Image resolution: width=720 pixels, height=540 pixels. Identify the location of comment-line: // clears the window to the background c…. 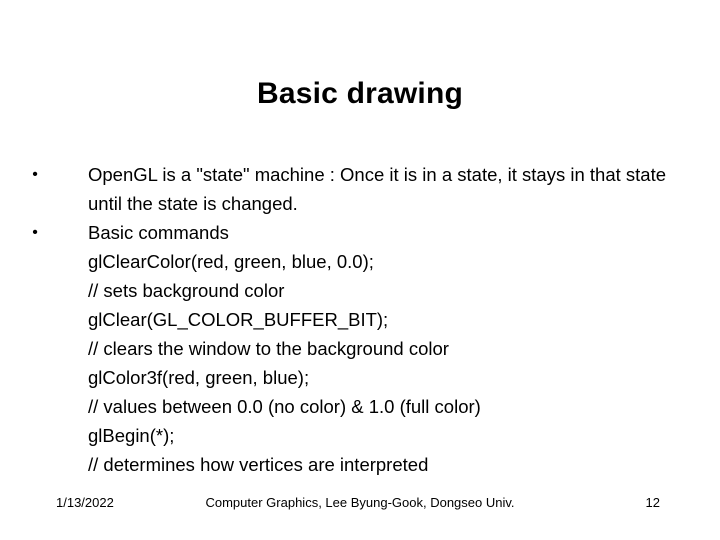
(268, 348).